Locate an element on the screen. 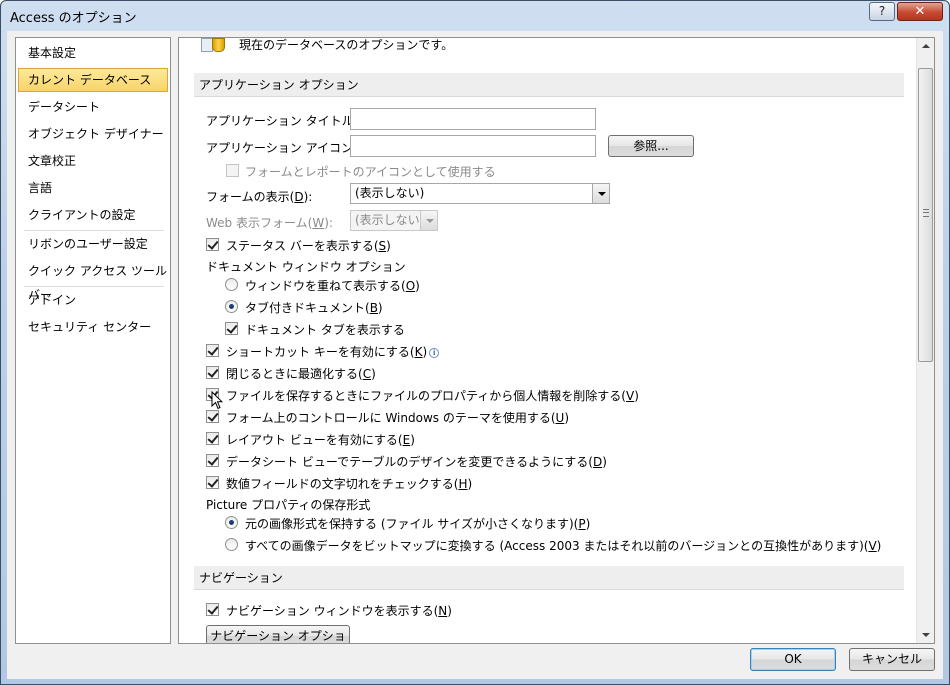  preserve-image-format-label: 元の画像形式を保持する (ファイル サイズが小さくなります)(P) is located at coordinates (418, 524).